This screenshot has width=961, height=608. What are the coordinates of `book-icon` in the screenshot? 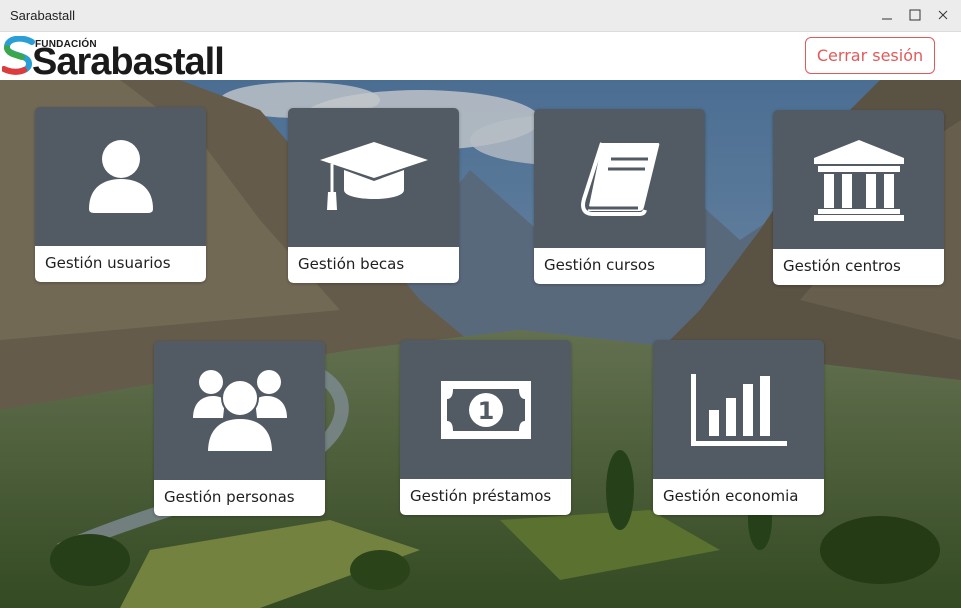 It's located at (619, 178).